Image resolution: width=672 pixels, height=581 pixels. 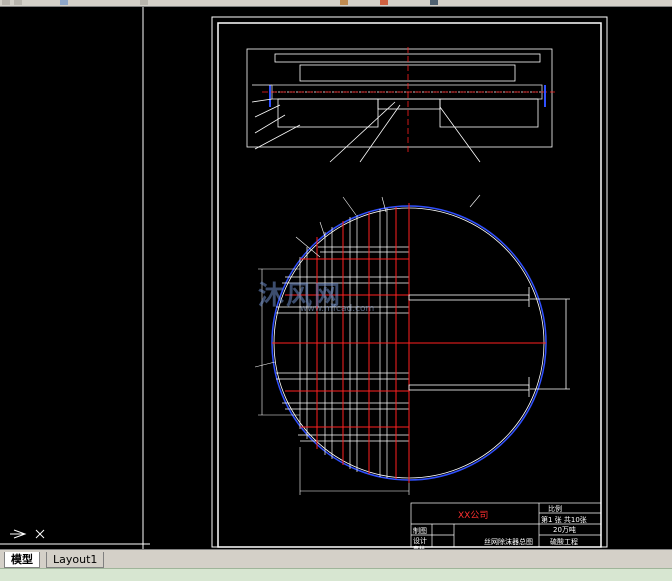 I want to click on toolbar, so click(x=336, y=3).